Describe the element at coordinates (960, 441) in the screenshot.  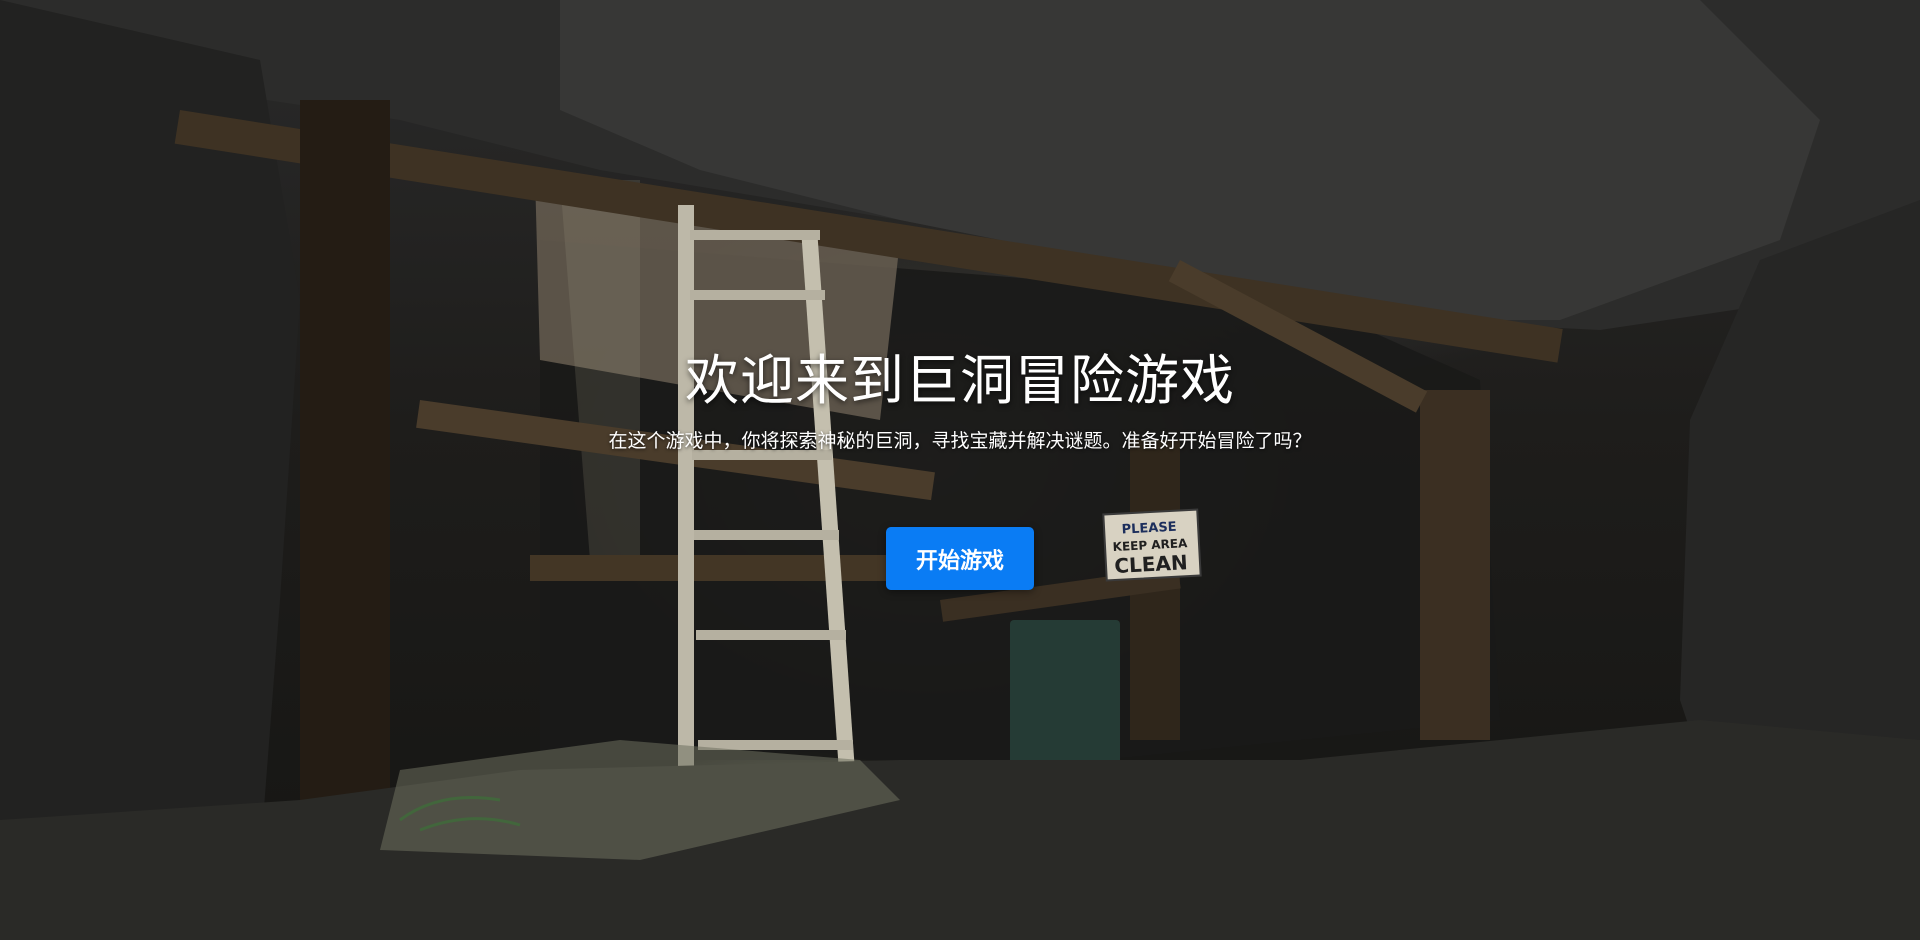
I see `page-subtitle: 在这个游戏中，你将探索神秘的巨洞，寻找宝藏并解决谜题。准备好开始冒险了吗？` at that location.